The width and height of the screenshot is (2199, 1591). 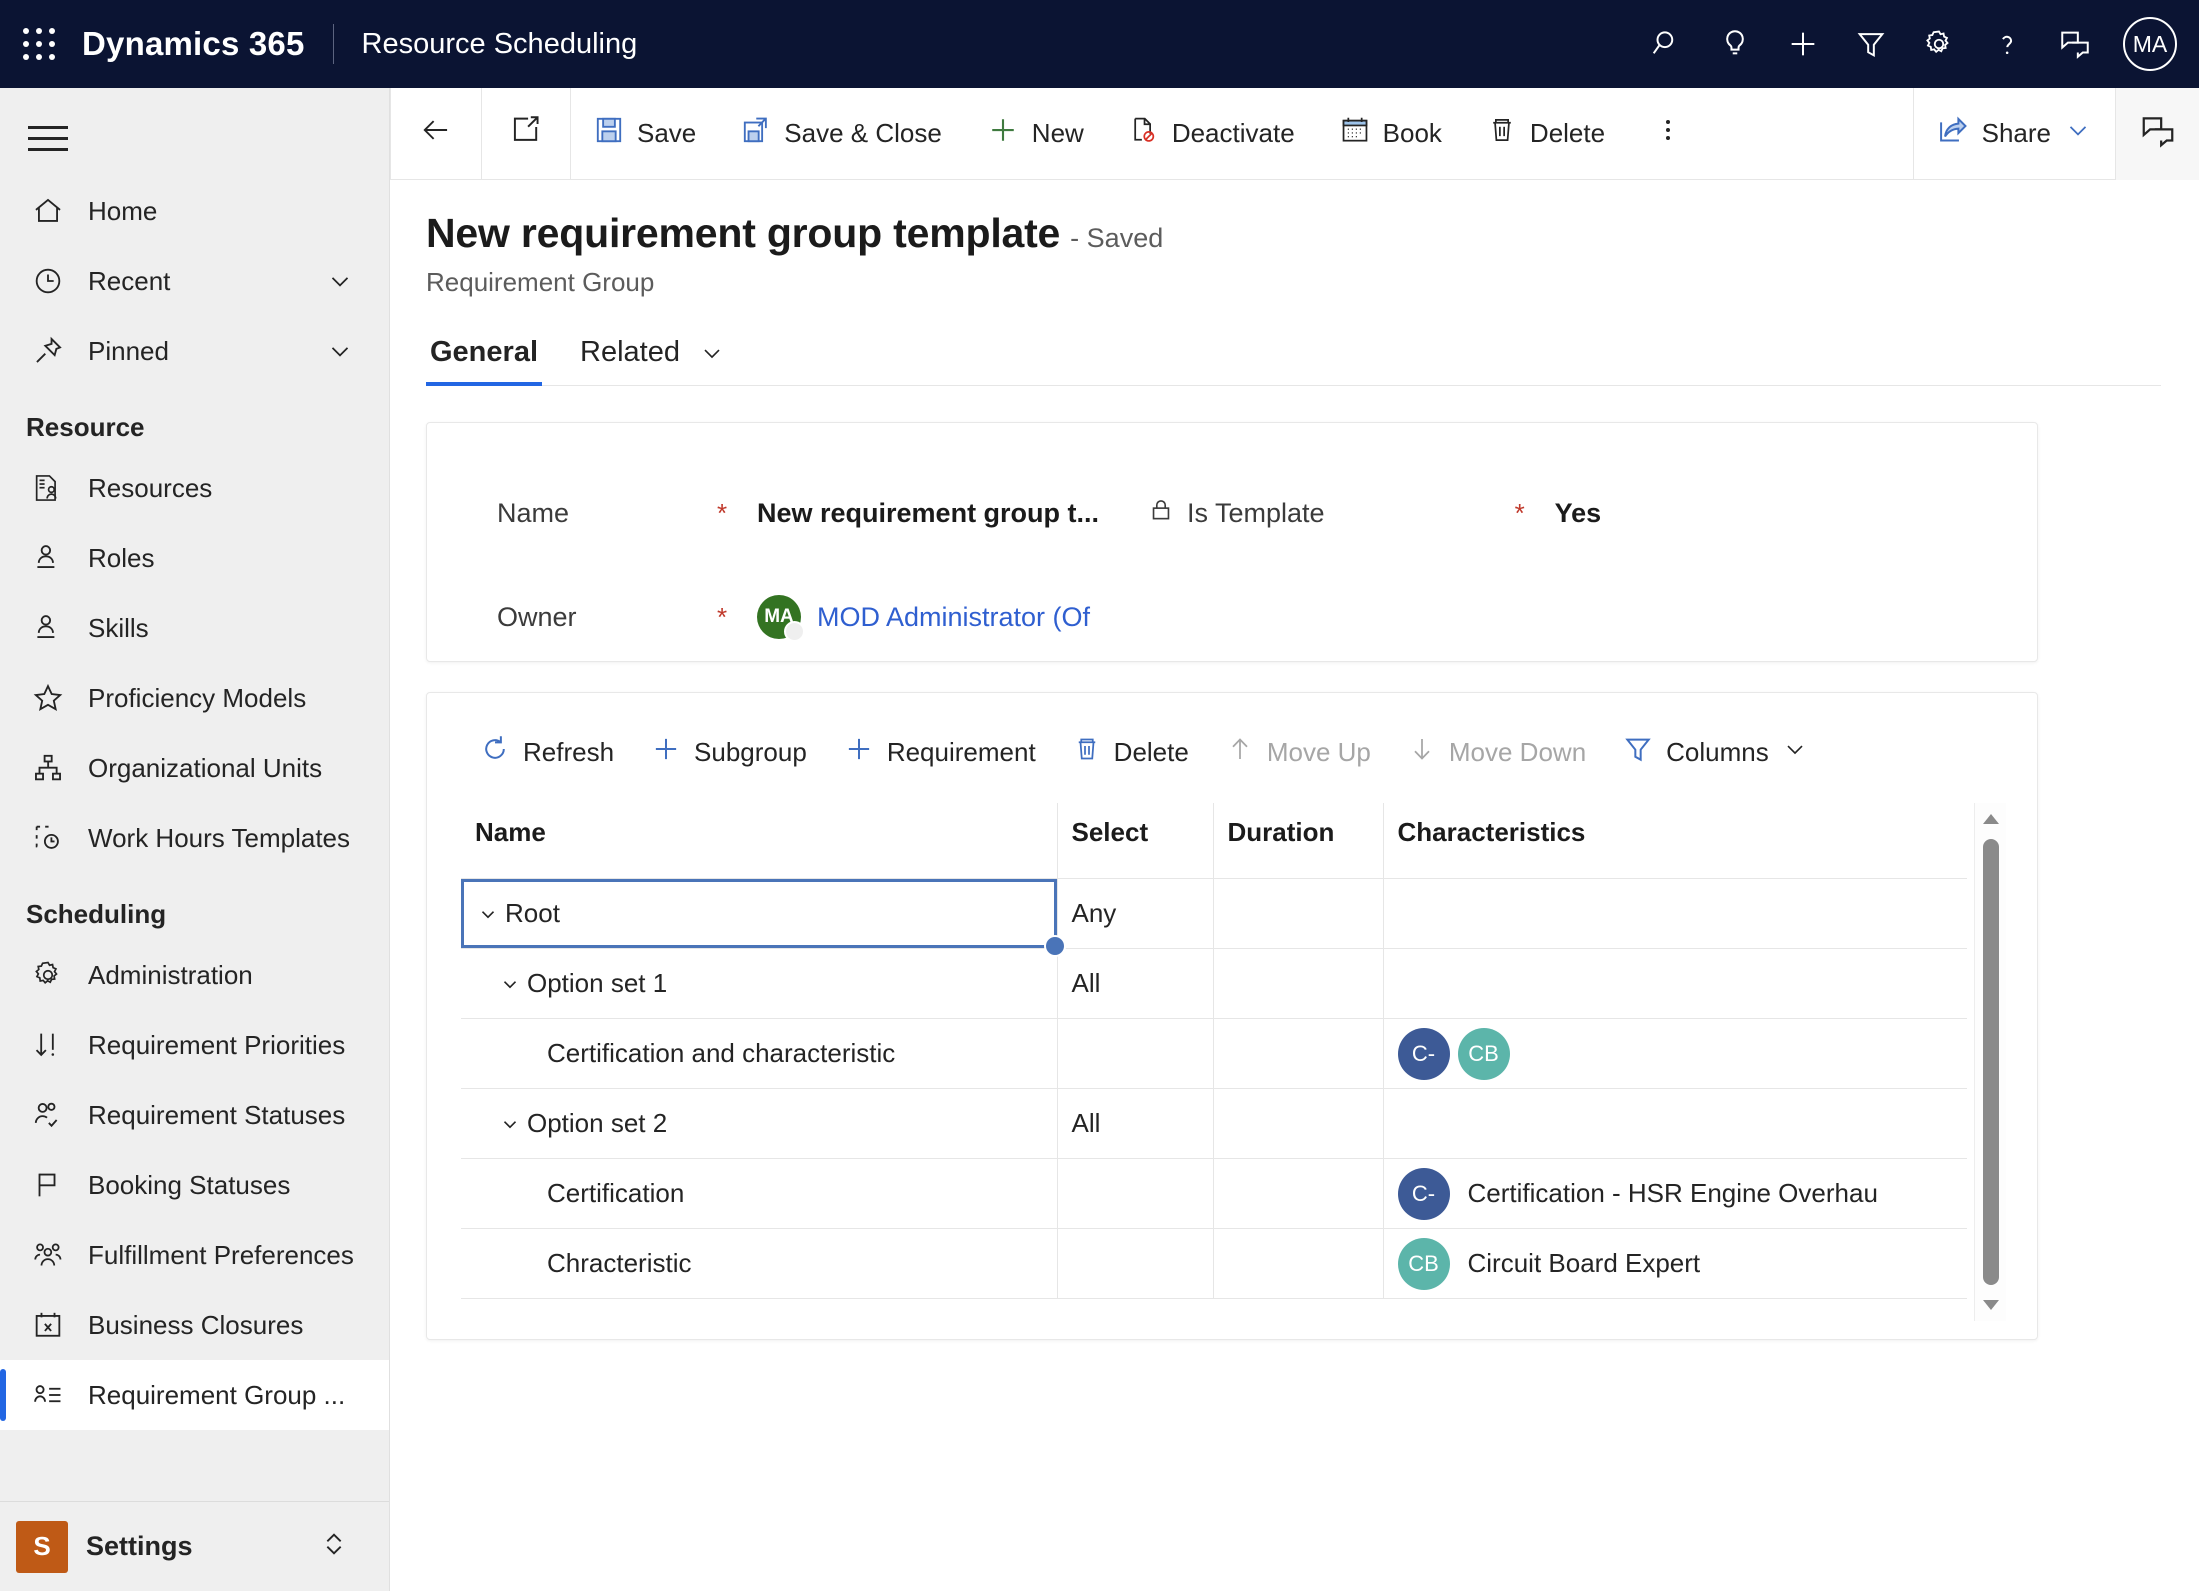 What do you see at coordinates (194, 1045) in the screenshot?
I see `sidebar-item-requirement-priorities: Requirement Priorities` at bounding box center [194, 1045].